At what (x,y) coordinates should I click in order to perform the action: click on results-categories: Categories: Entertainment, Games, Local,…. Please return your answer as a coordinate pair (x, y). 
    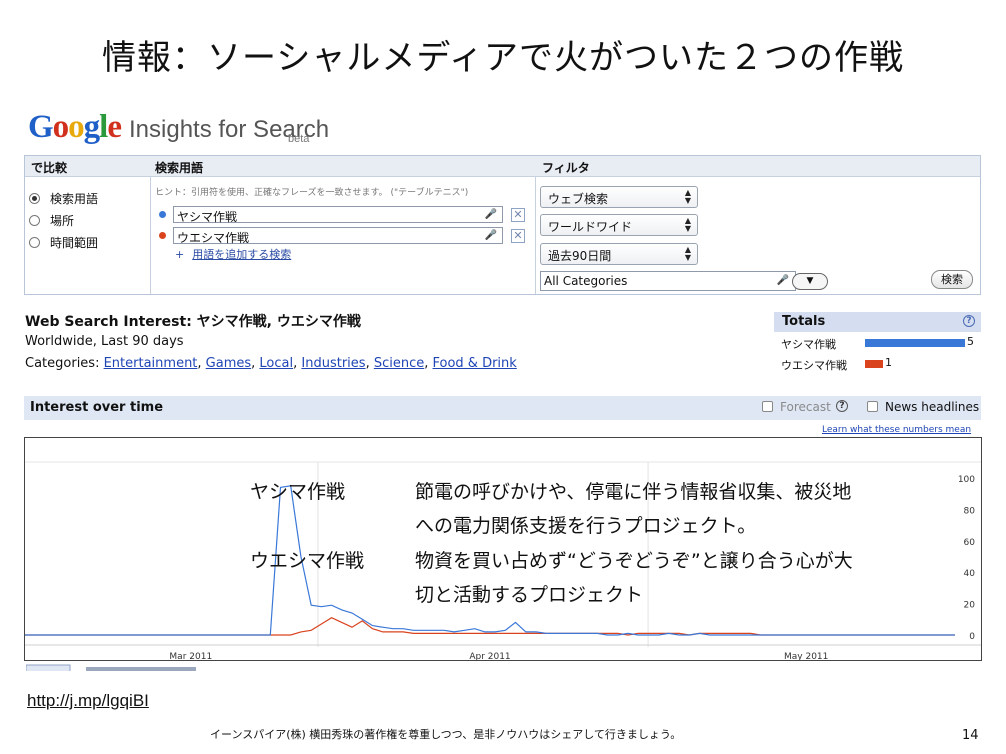
    Looking at the image, I should click on (271, 363).